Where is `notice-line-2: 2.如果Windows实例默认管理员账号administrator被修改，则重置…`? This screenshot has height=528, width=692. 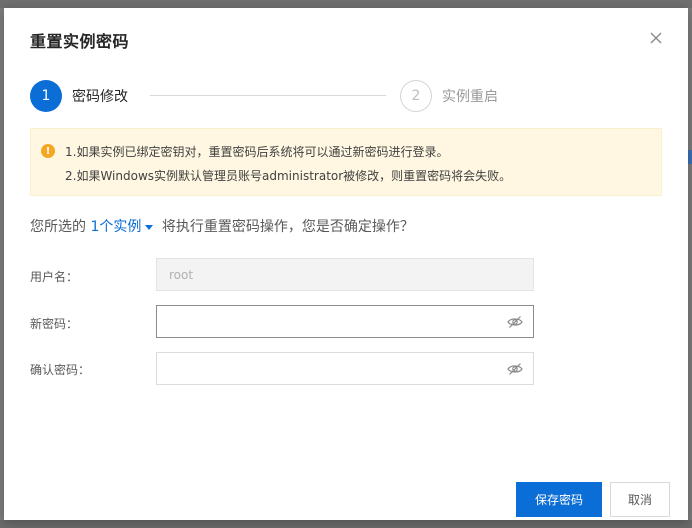
notice-line-2: 2.如果Windows实例默认管理员账号administrator被修改，则重置… is located at coordinates (288, 176).